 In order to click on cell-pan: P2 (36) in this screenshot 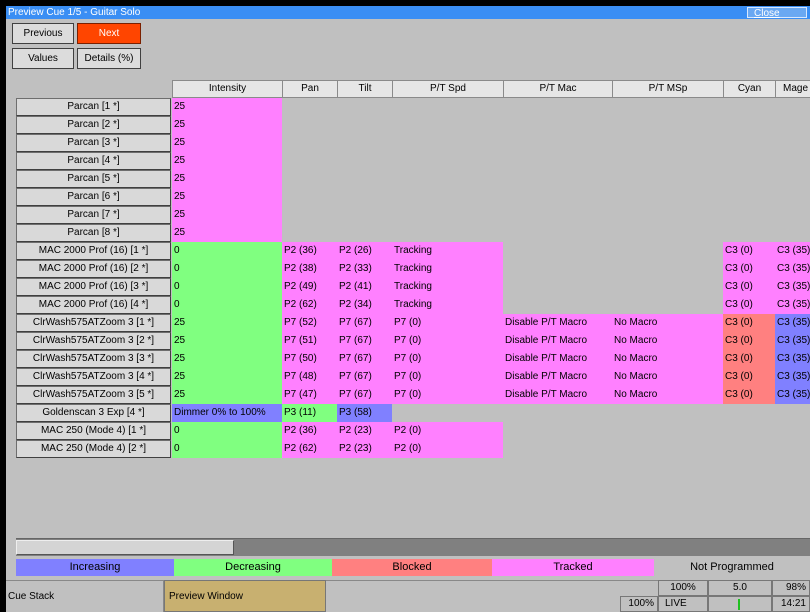, I will do `click(309, 431)`.